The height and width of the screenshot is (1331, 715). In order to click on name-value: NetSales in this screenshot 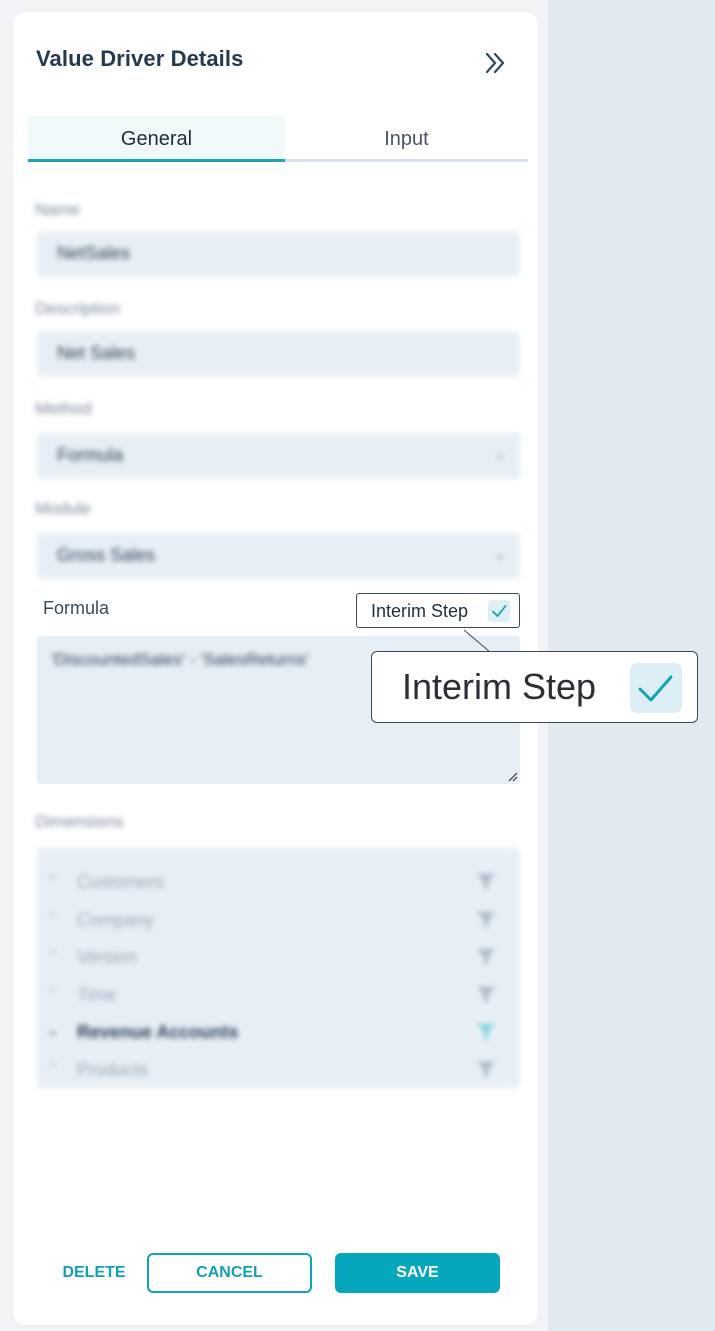, I will do `click(94, 253)`.